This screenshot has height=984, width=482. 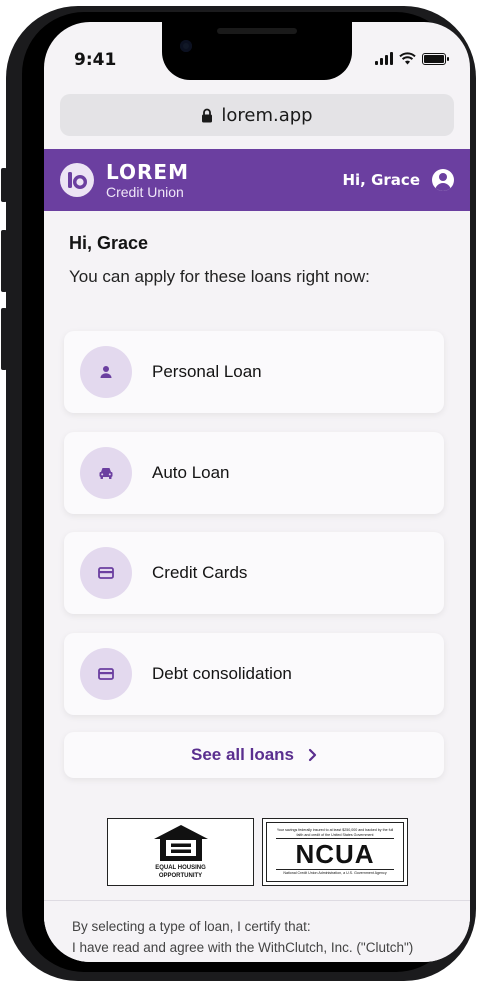 I want to click on mute-switch, so click(x=4, y=185).